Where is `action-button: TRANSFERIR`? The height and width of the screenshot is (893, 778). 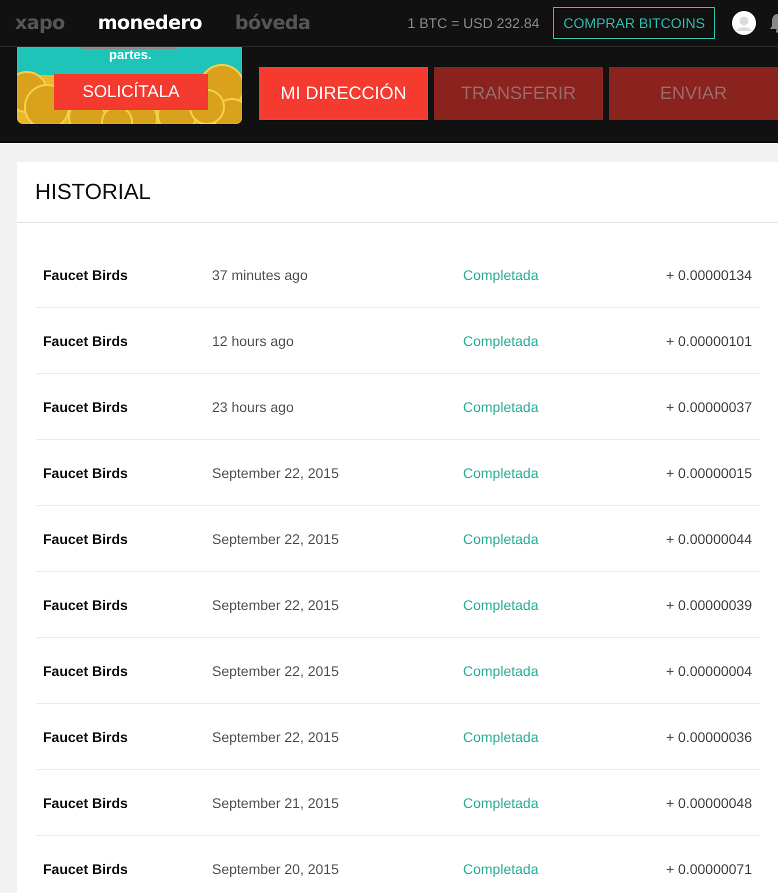
action-button: TRANSFERIR is located at coordinates (518, 93).